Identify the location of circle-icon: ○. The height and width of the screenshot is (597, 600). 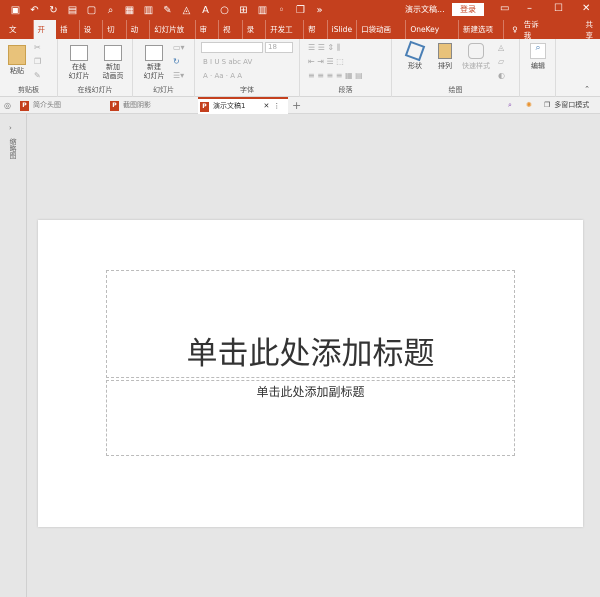
(224, 10).